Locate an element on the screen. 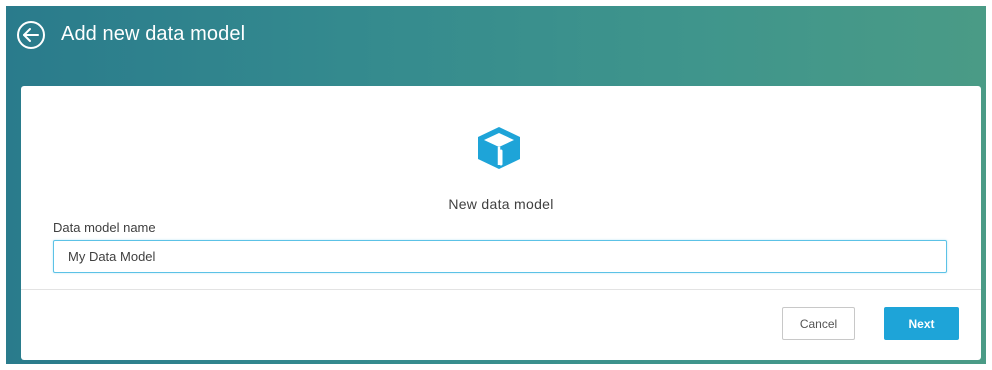 This screenshot has width=992, height=370. data-model-name-label: Data model name is located at coordinates (104, 227).